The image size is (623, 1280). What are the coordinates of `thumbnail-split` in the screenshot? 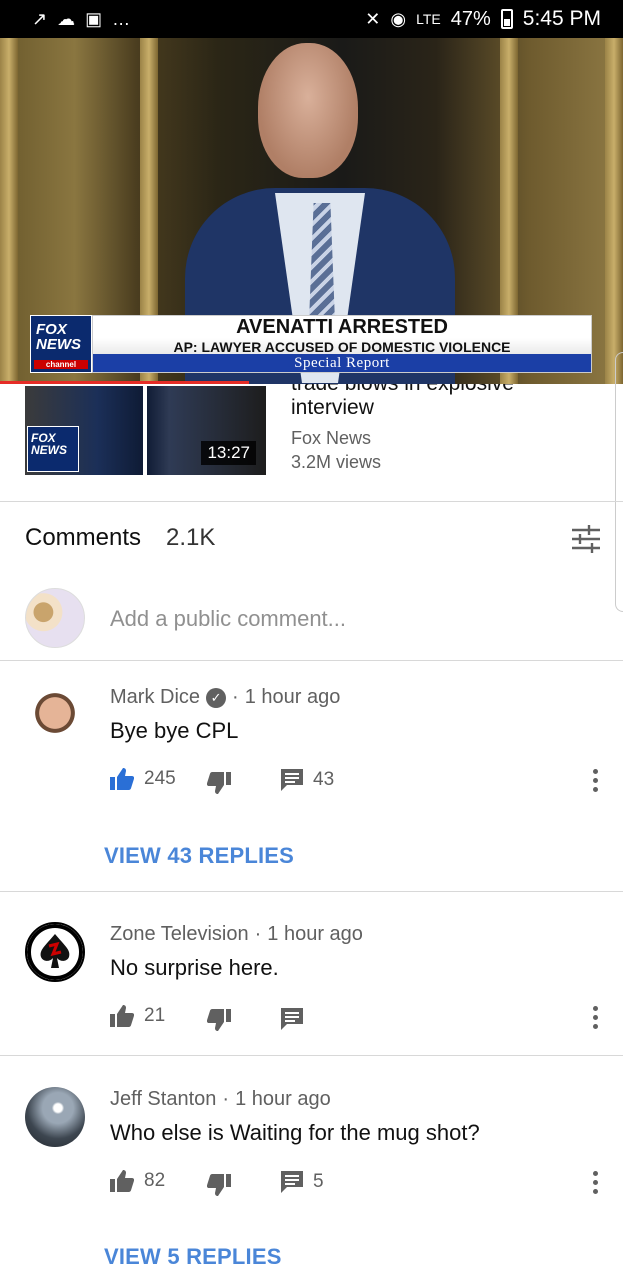 It's located at (145, 430).